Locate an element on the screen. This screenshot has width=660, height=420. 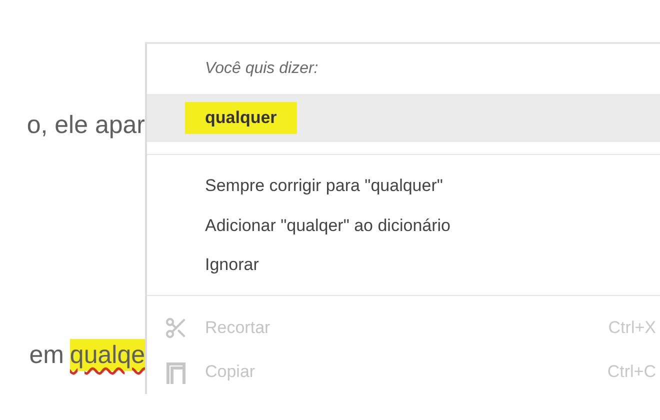
menu-header: Você quis dizer: is located at coordinates (262, 68).